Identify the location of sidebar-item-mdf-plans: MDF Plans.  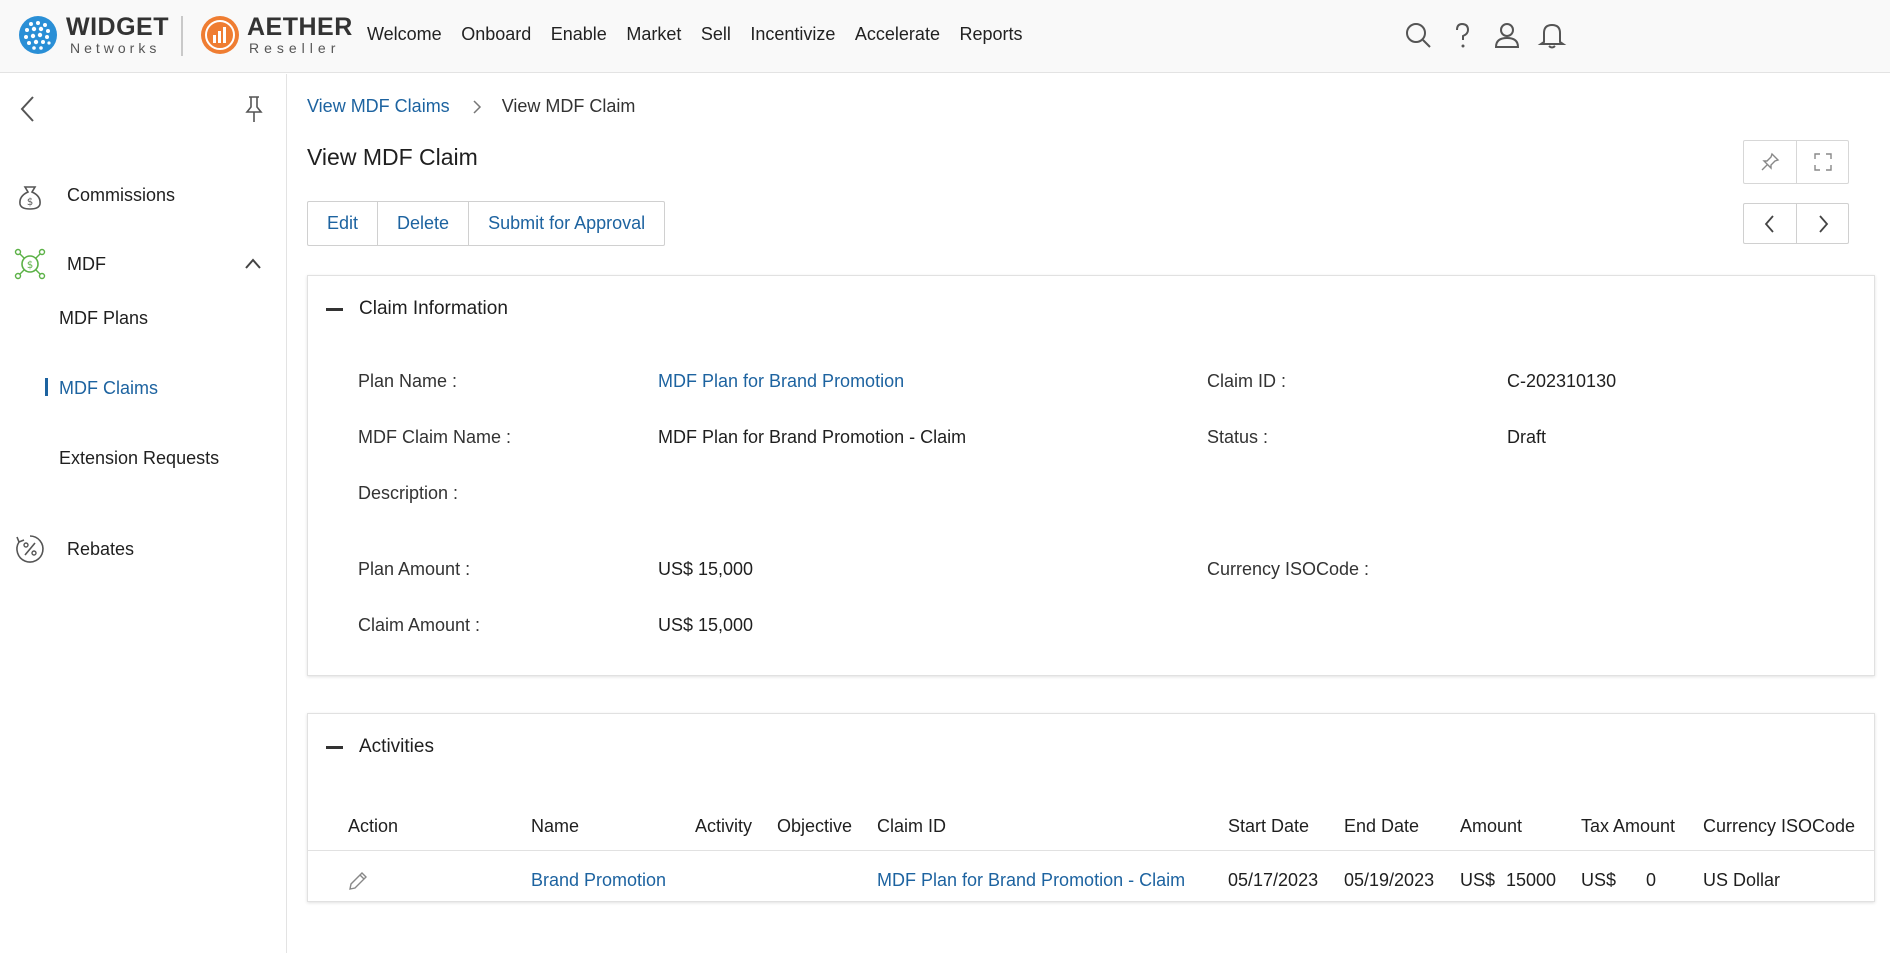
(103, 318).